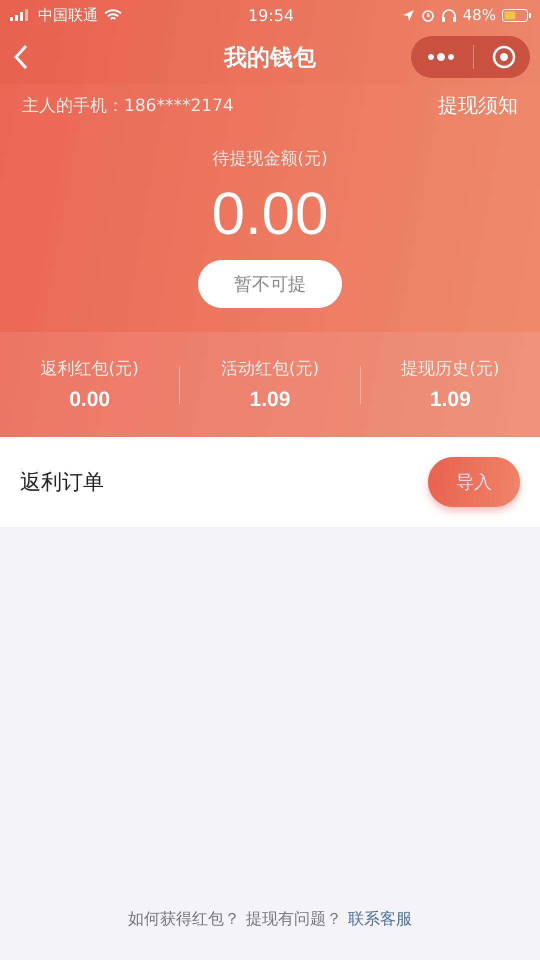 The height and width of the screenshot is (960, 540). I want to click on location-icon, so click(408, 15).